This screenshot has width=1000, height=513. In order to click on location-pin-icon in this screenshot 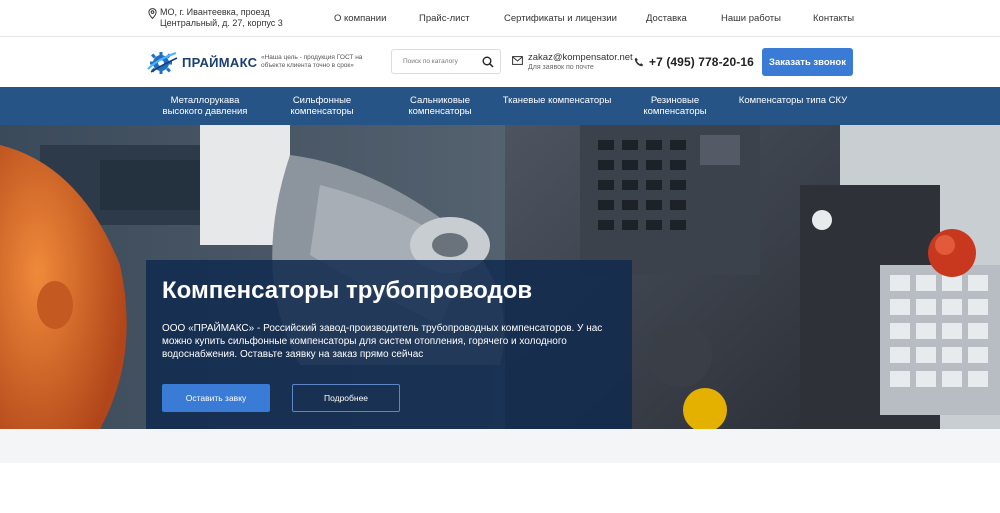, I will do `click(152, 13)`.